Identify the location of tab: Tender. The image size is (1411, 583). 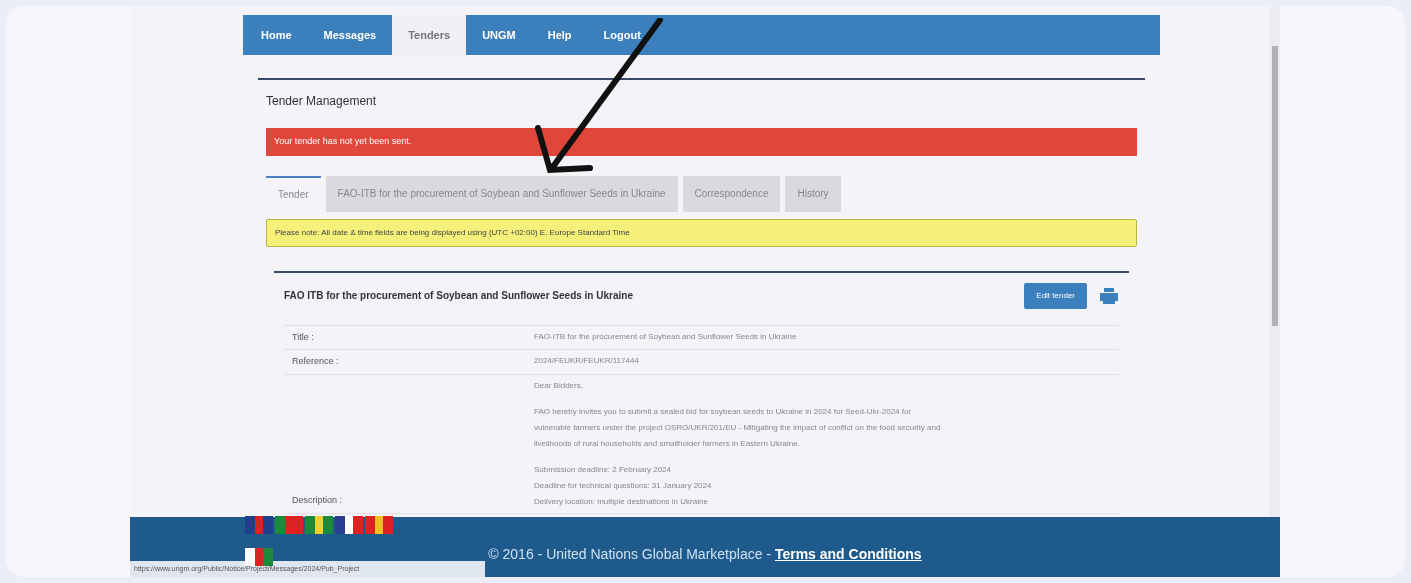
(293, 193).